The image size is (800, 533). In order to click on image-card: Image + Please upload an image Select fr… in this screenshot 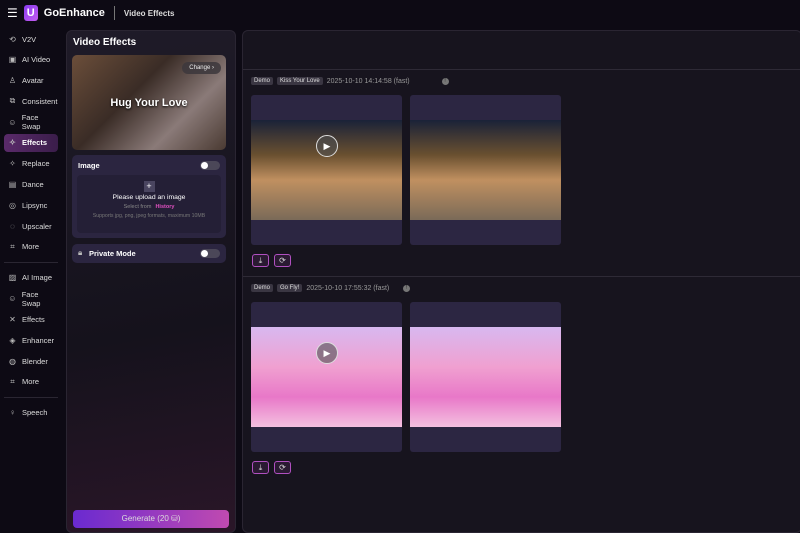, I will do `click(149, 196)`.